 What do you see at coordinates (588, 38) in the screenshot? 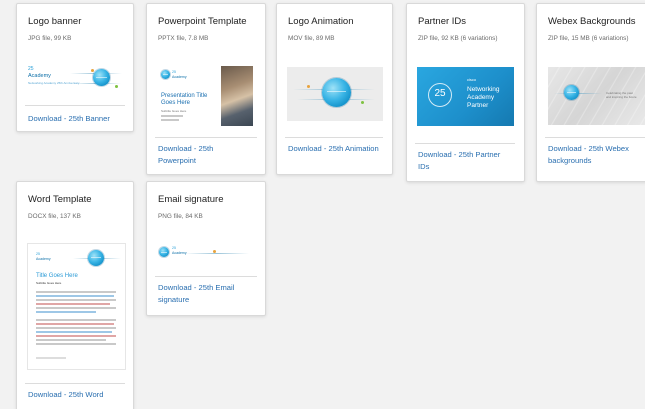
I see `card-meta: ZIP file, 15 MB (6 variations)` at bounding box center [588, 38].